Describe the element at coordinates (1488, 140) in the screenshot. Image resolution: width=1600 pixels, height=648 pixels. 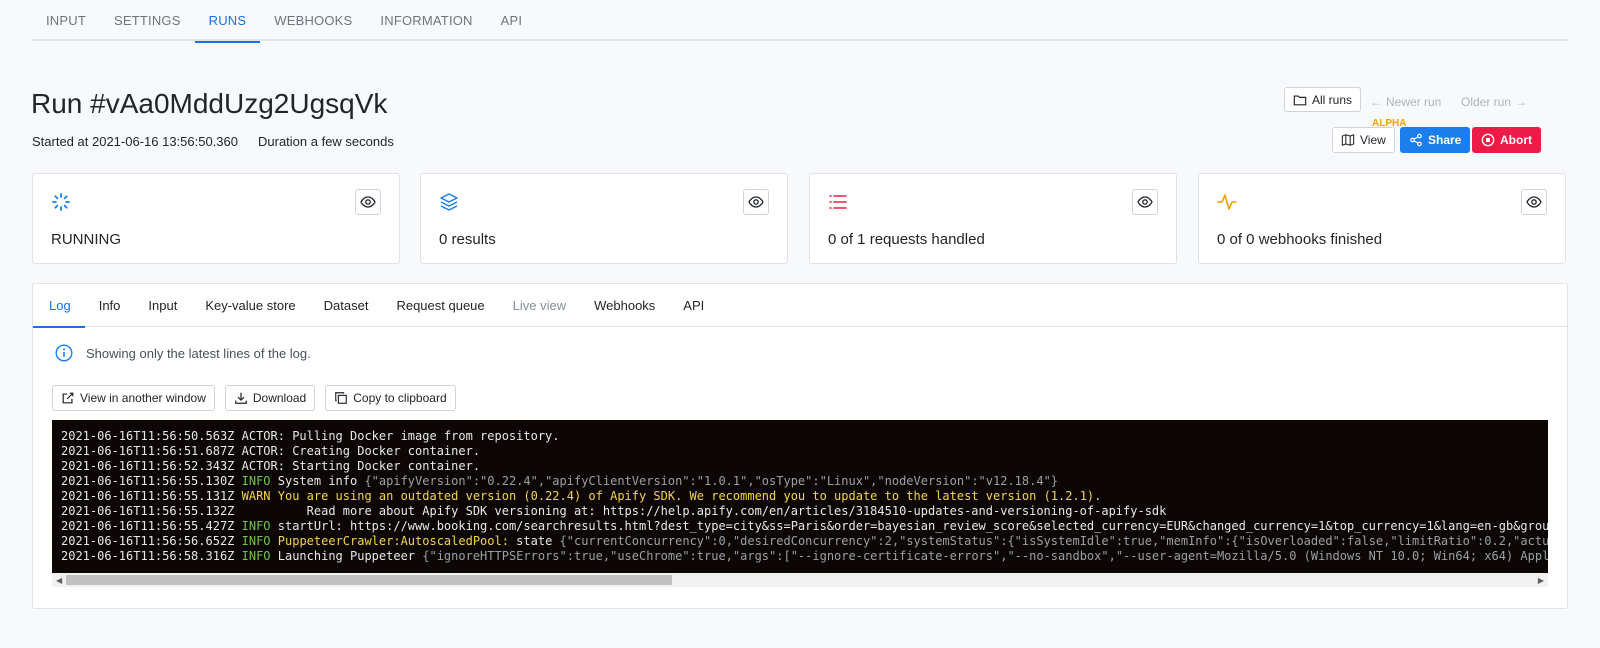
I see `stop-circle-icon` at that location.